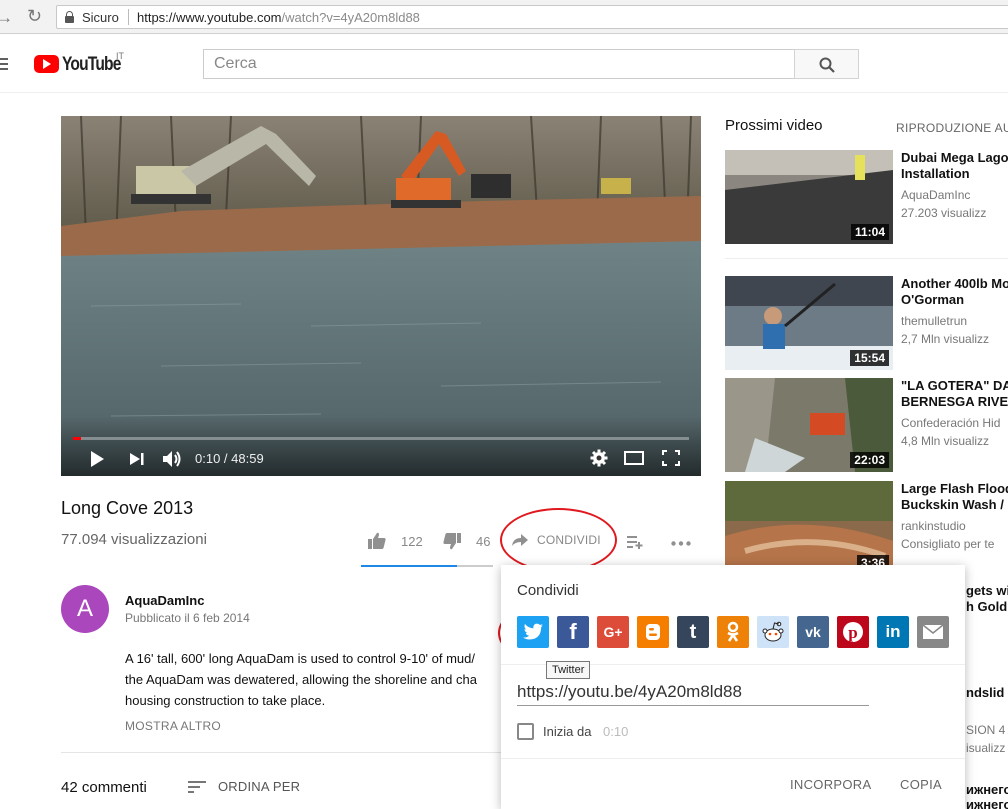  What do you see at coordinates (954, 166) in the screenshot?
I see `recommended-title: Dubai Mega Lago Installation` at bounding box center [954, 166].